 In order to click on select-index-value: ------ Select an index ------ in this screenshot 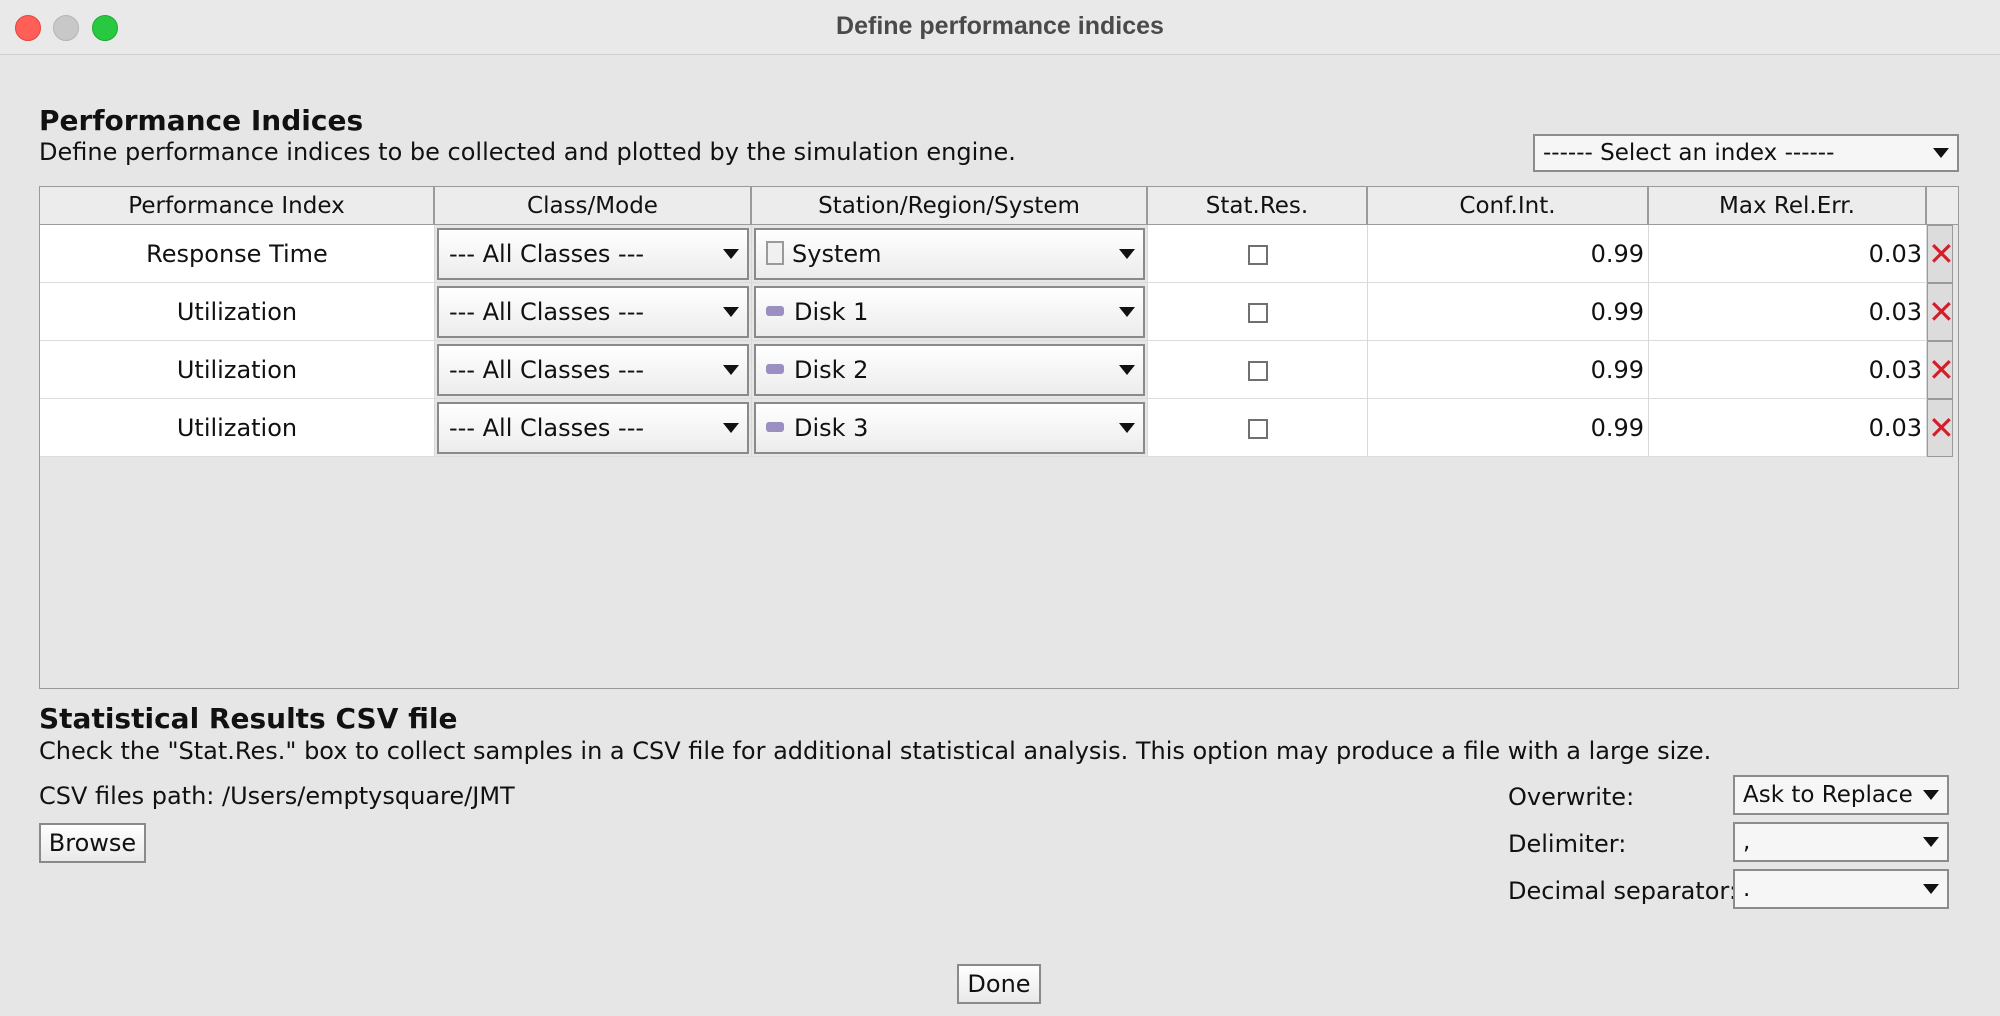, I will do `click(1689, 153)`.